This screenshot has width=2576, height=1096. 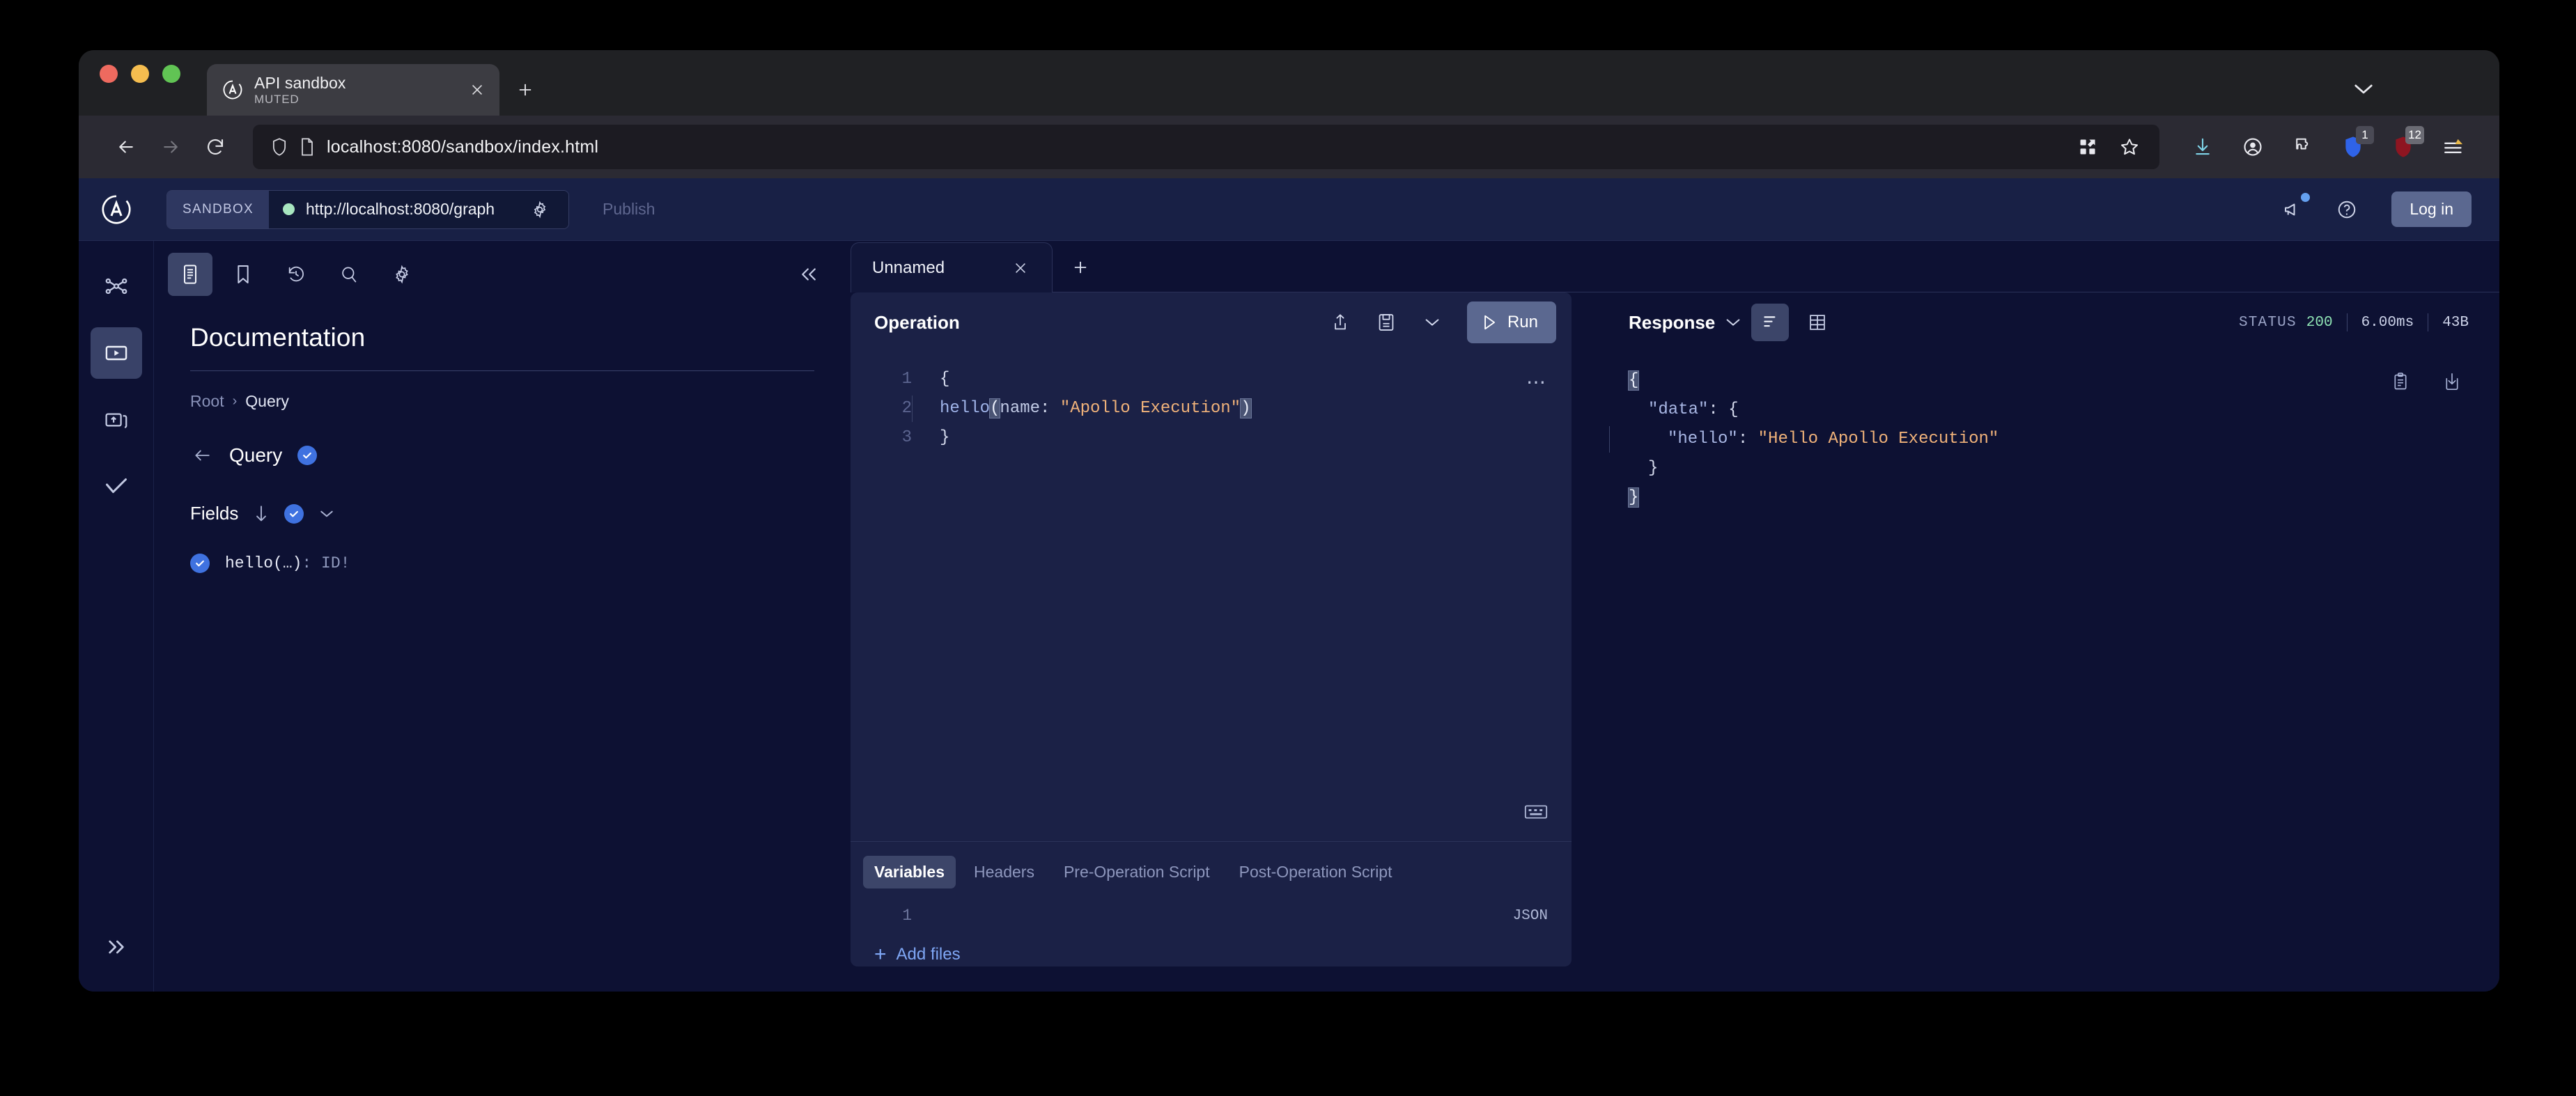 What do you see at coordinates (1206, 147) in the screenshot?
I see `url-bar: localhost:8080/sandbox/index.html` at bounding box center [1206, 147].